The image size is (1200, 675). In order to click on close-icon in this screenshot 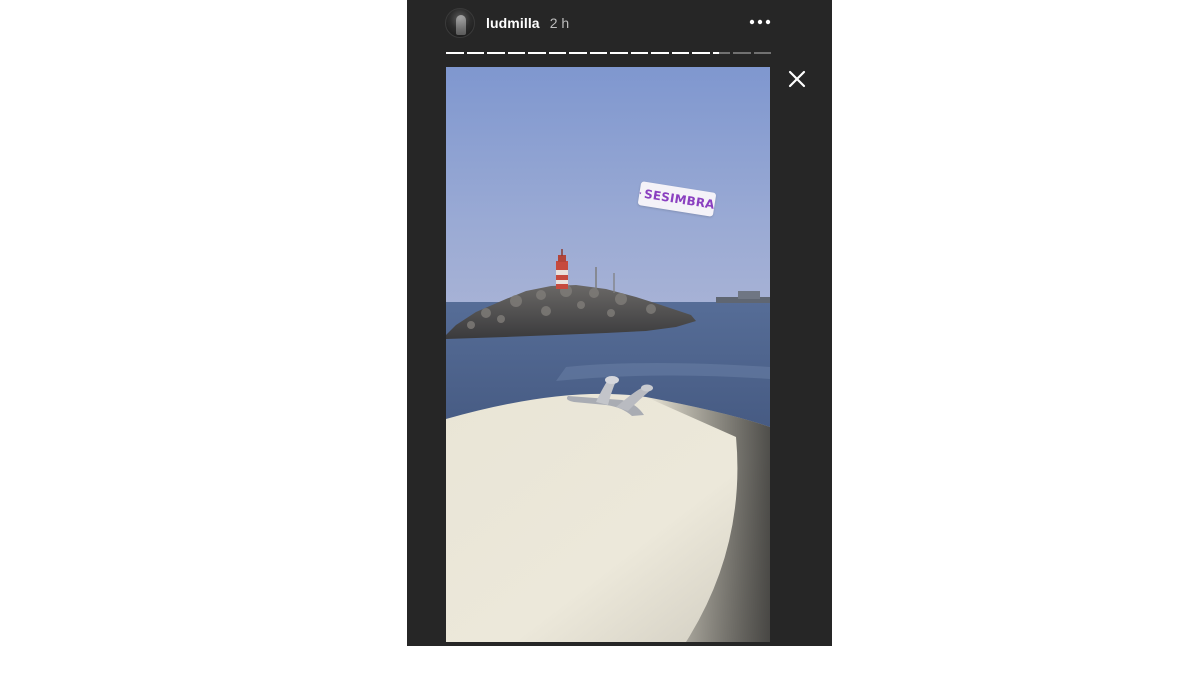, I will do `click(797, 79)`.